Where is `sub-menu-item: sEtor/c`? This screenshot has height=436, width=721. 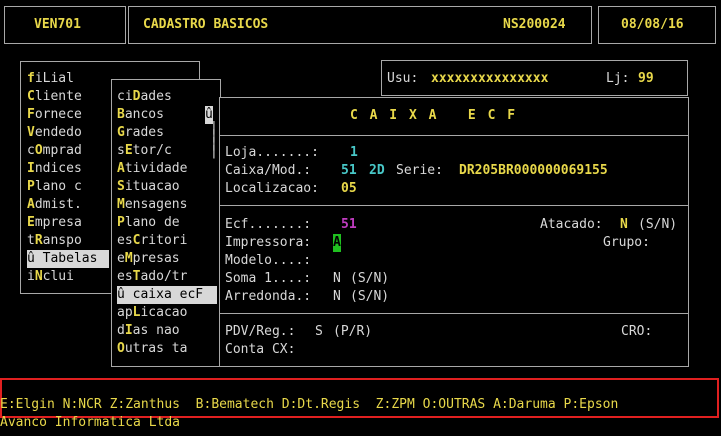 sub-menu-item: sEtor/c is located at coordinates (144, 151).